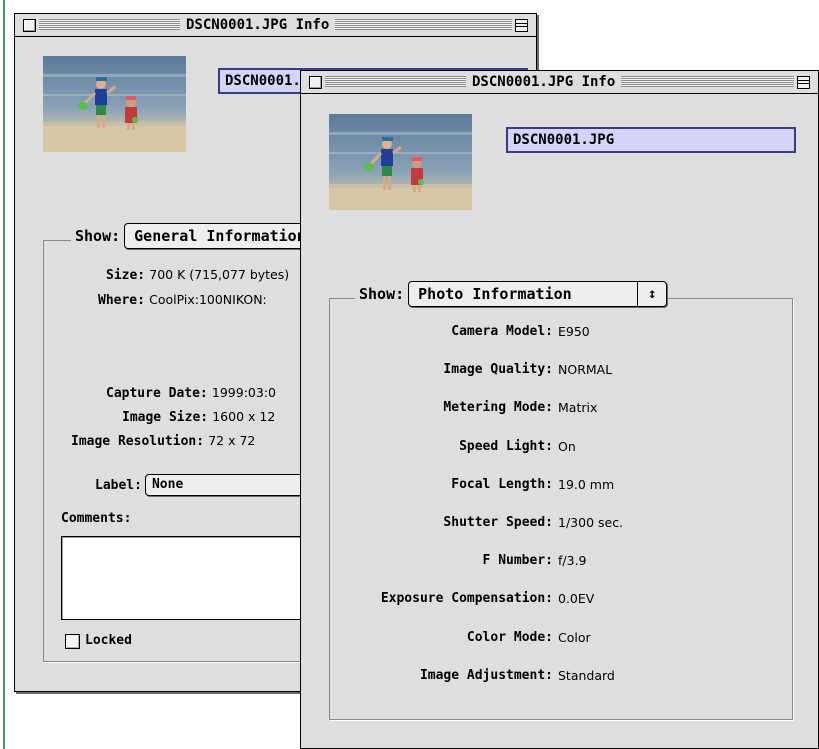 This screenshot has height=749, width=819. I want to click on photo-field-label: F Number:, so click(517, 561).